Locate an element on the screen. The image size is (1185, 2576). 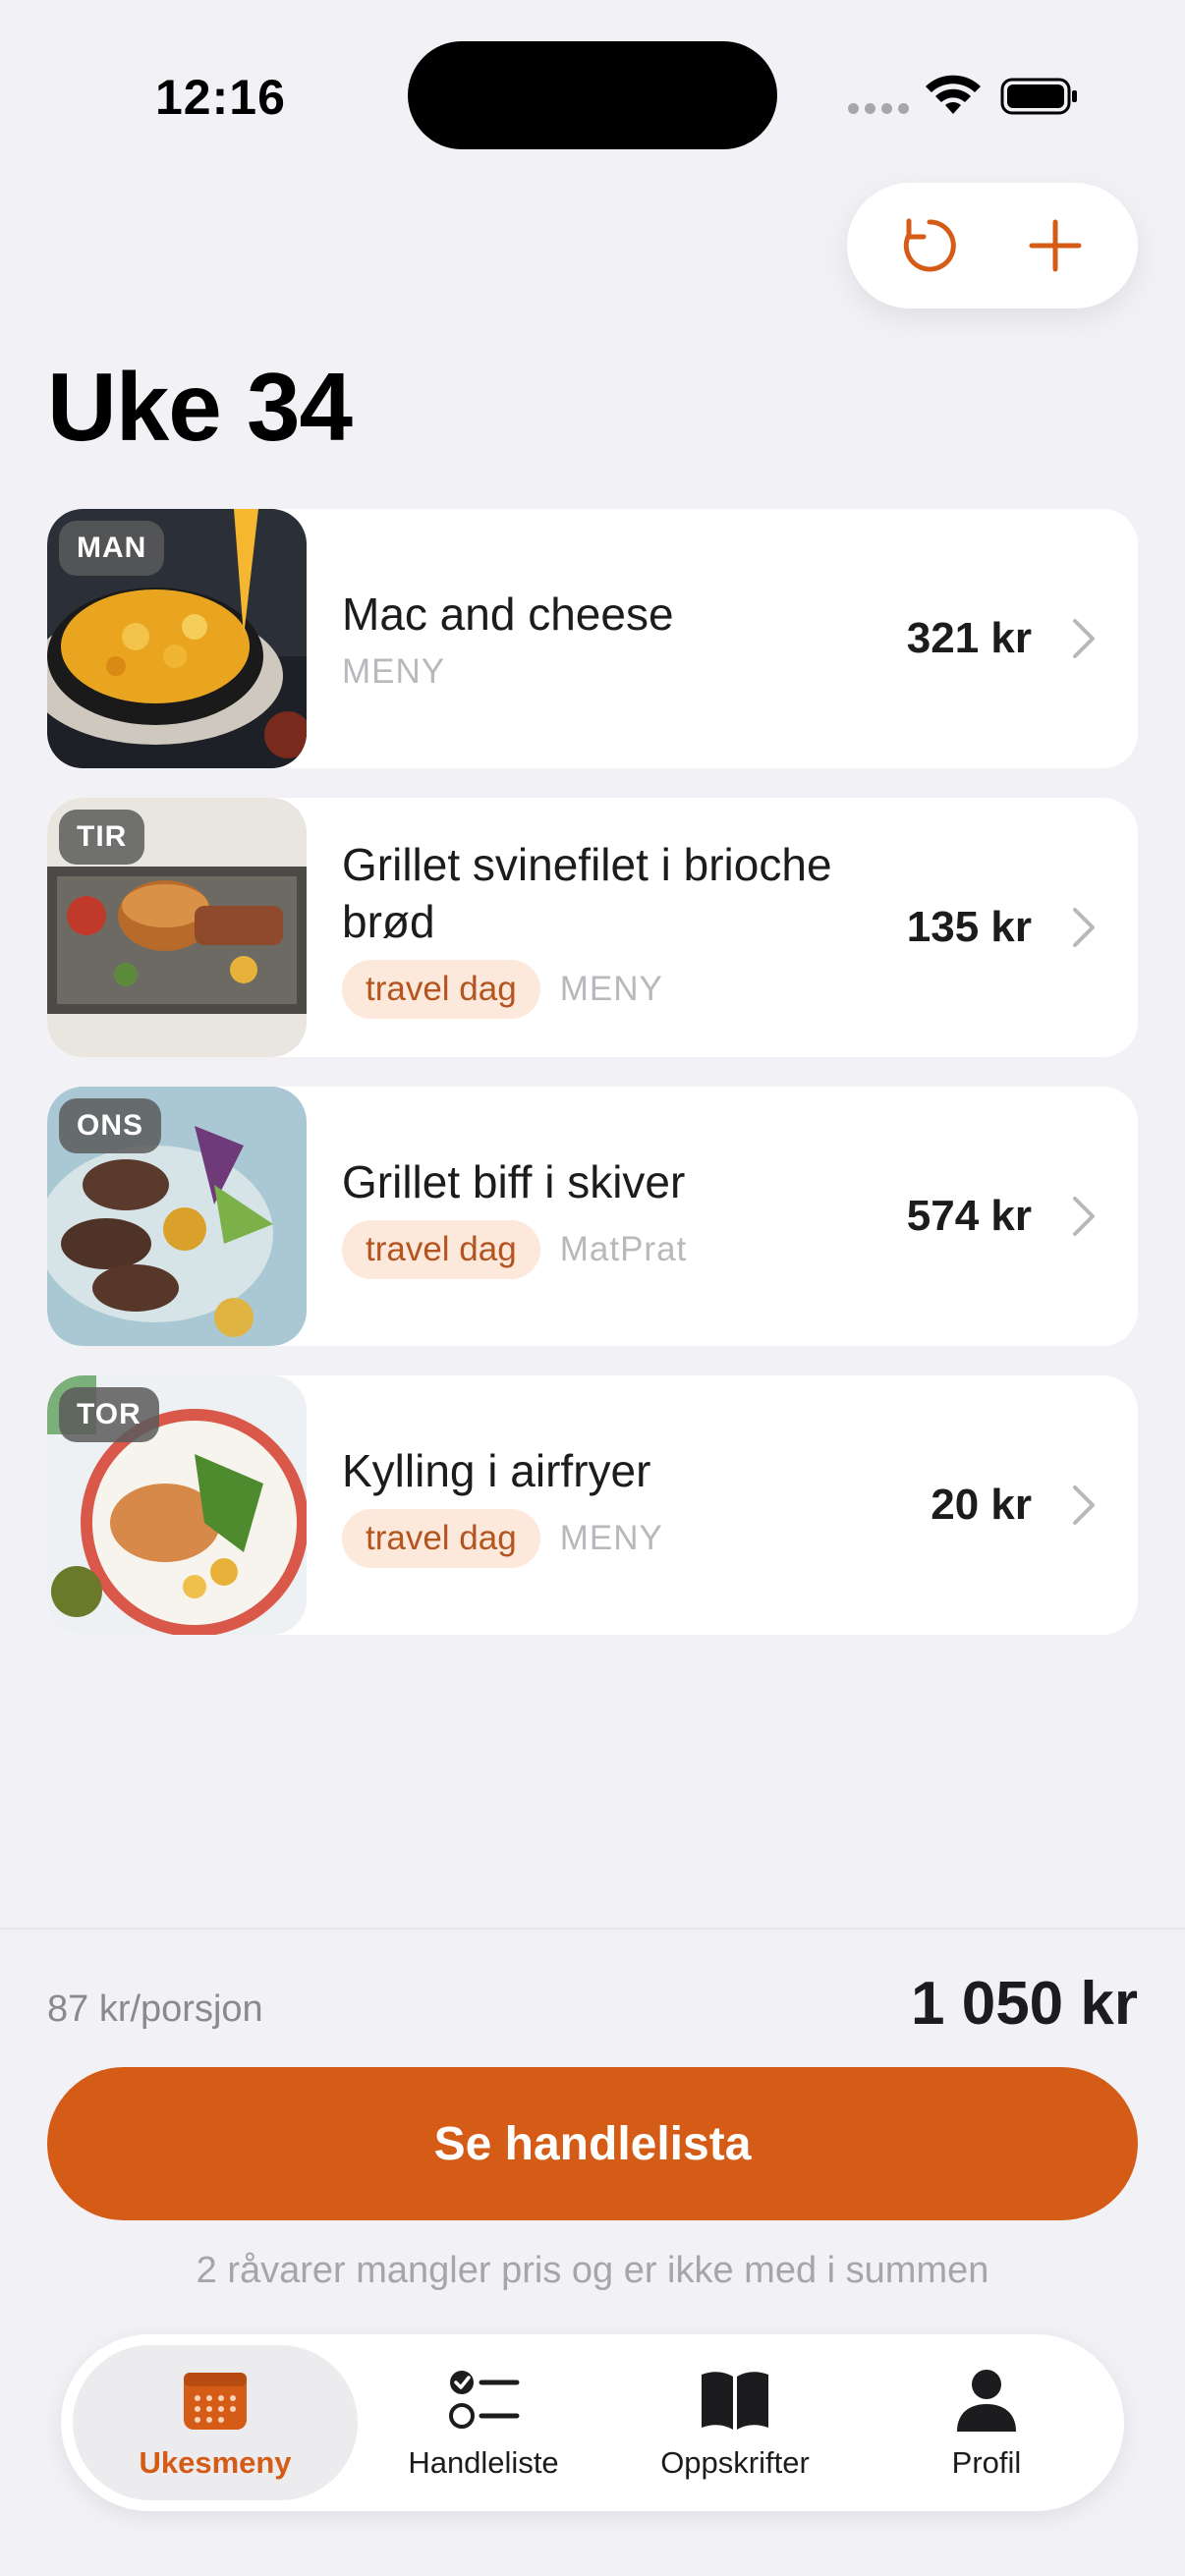
refresh-button is located at coordinates (930, 245).